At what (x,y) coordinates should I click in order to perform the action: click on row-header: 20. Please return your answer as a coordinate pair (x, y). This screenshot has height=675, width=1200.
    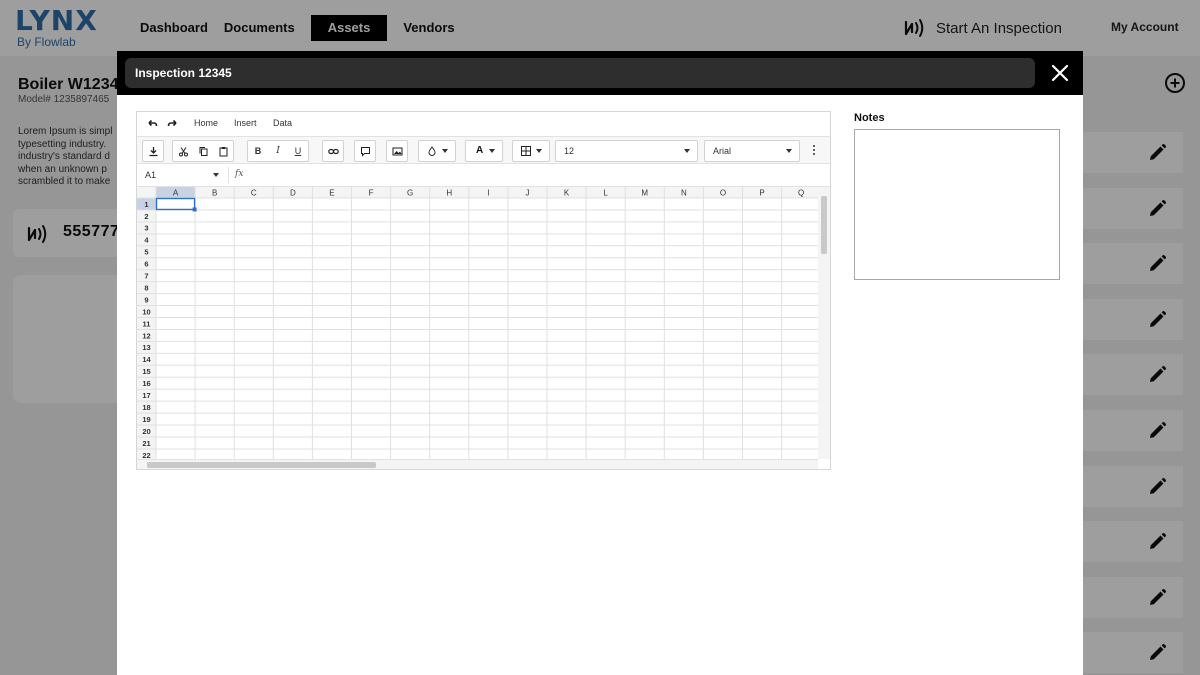
    Looking at the image, I should click on (146, 431).